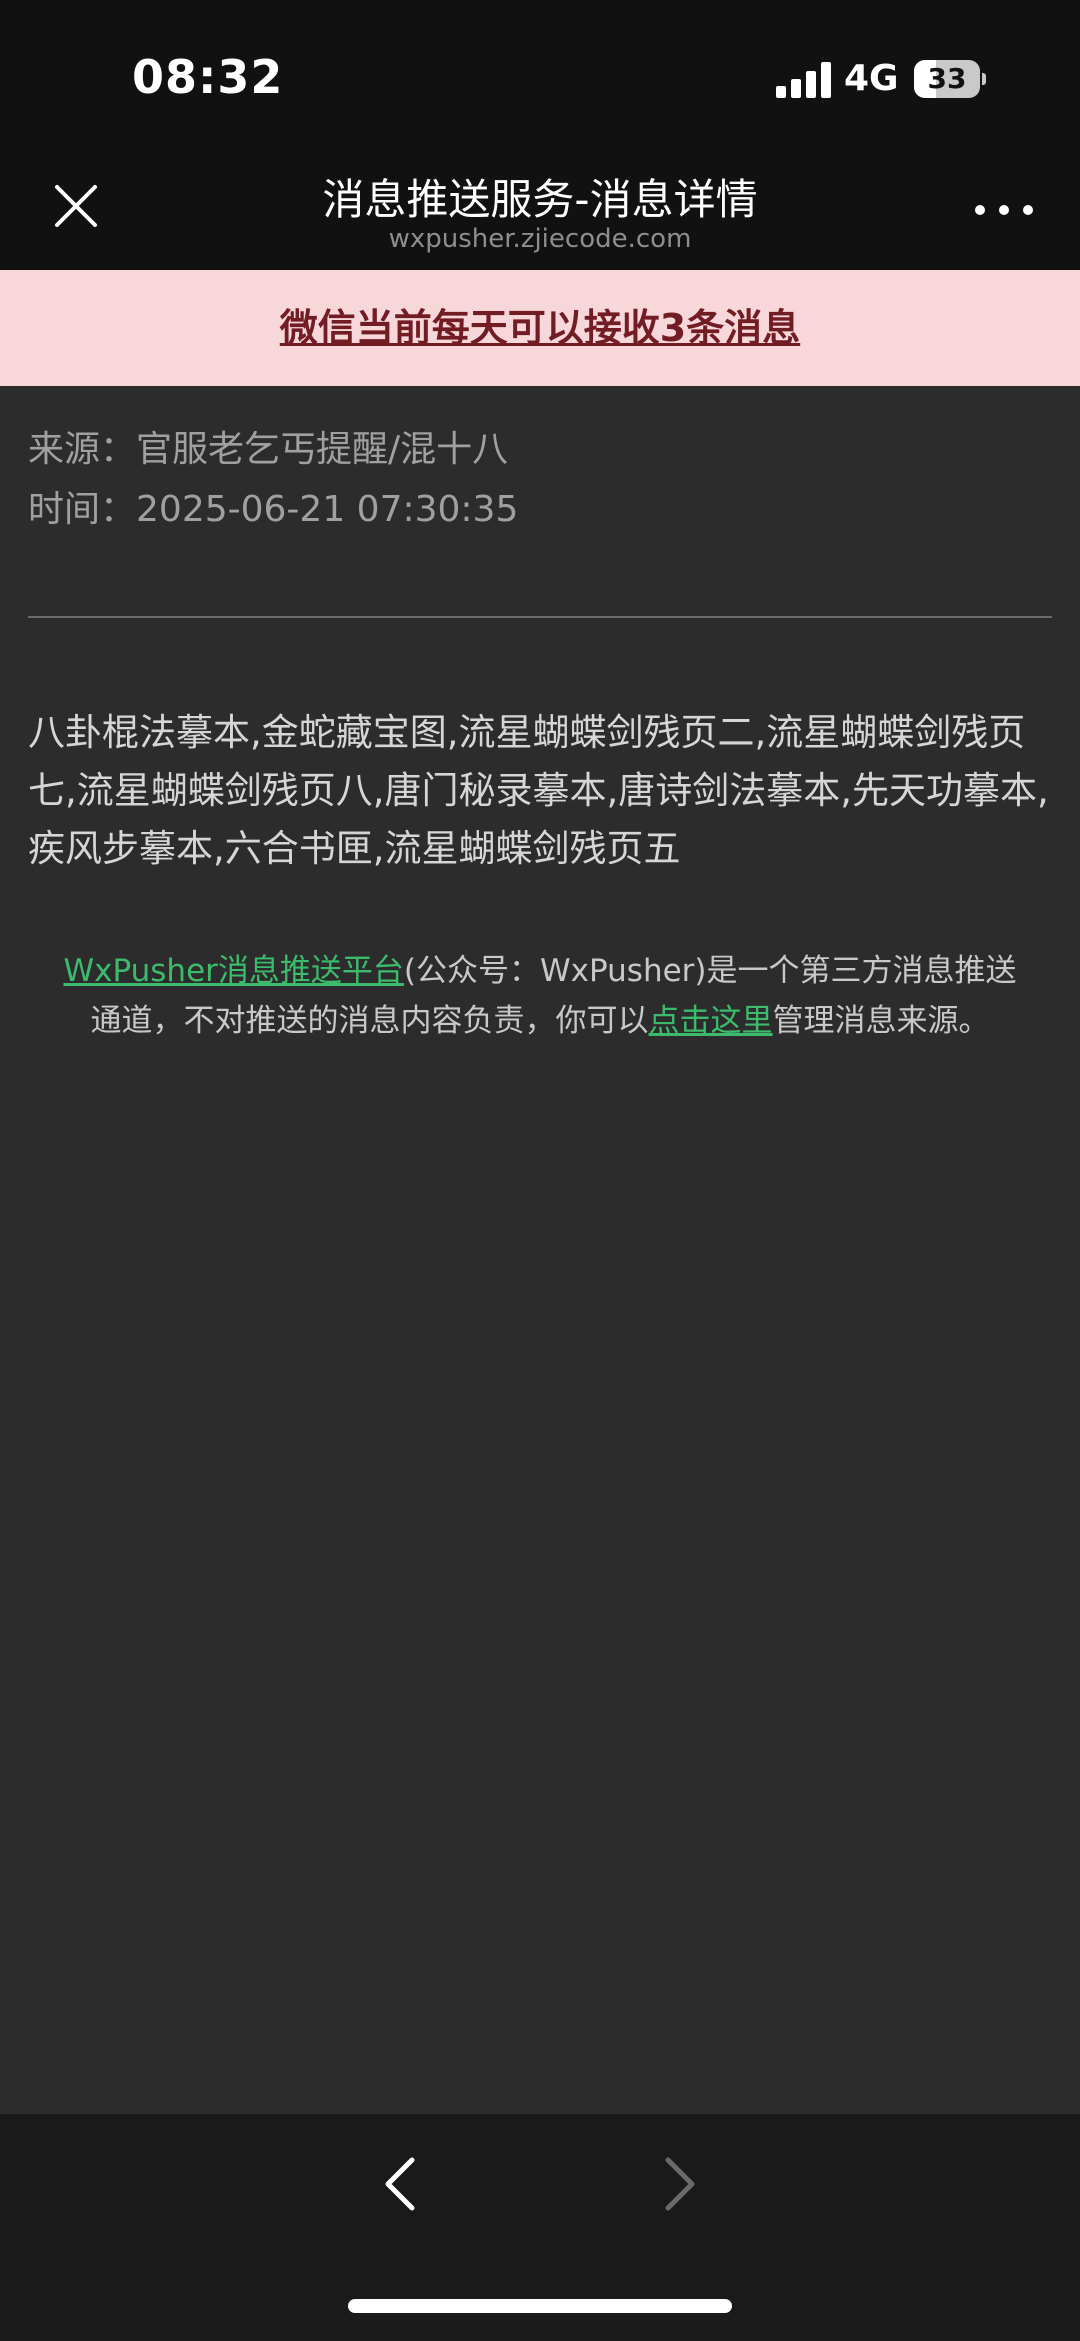 The width and height of the screenshot is (1080, 2341). I want to click on network-type: 4G, so click(871, 78).